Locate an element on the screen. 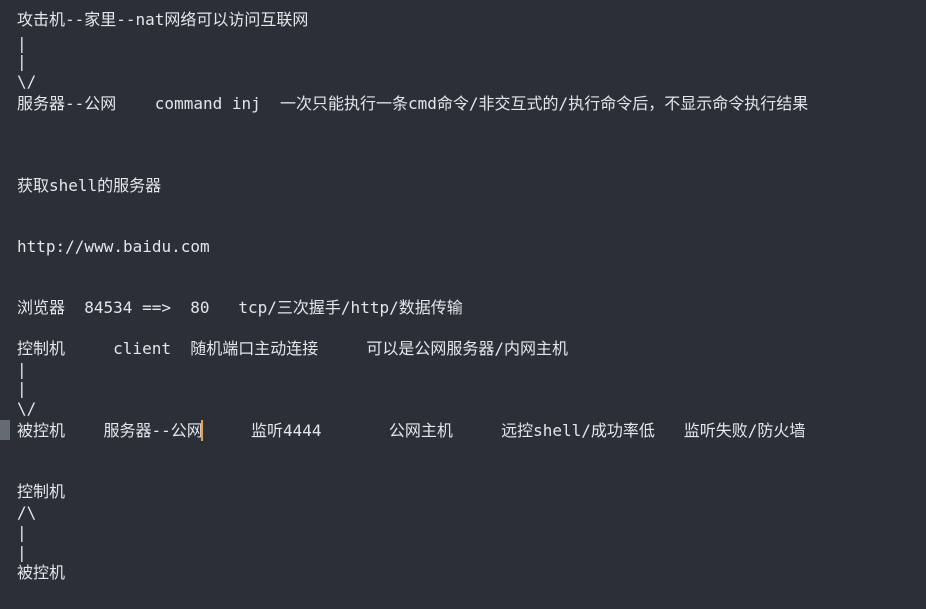  current-line-marker is located at coordinates (5, 430).